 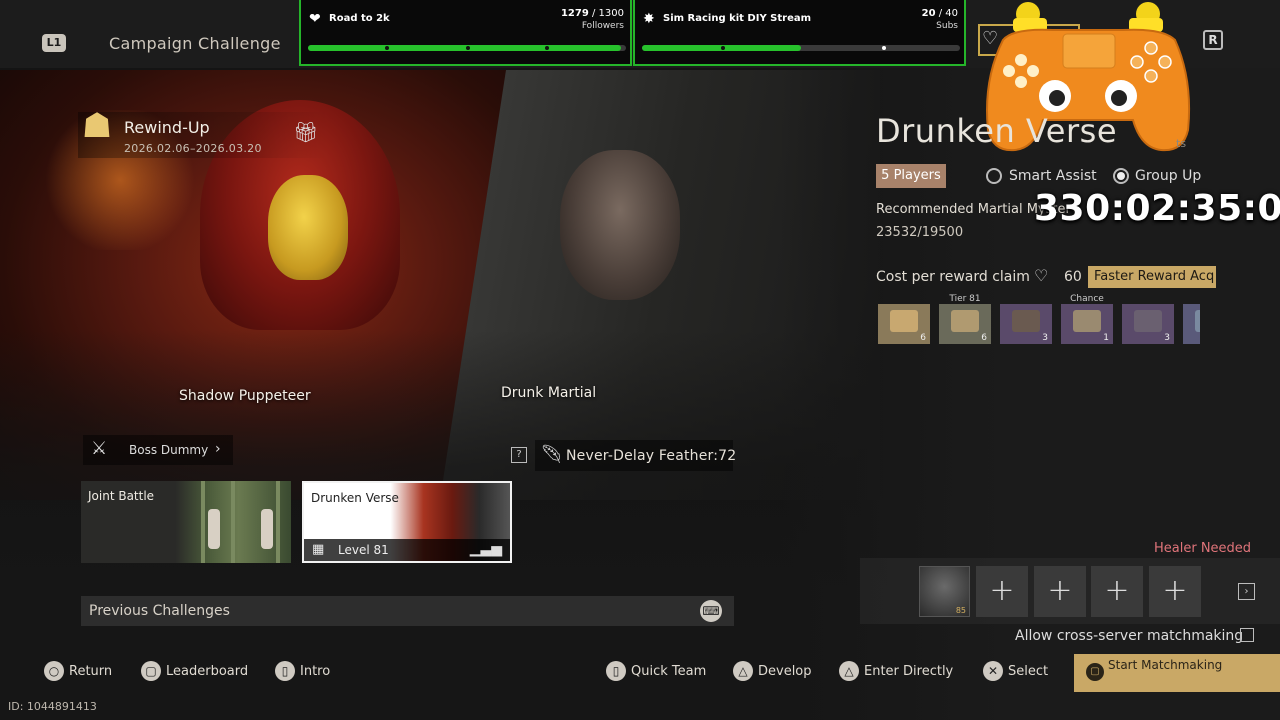 I want to click on hint-label: Quick Team, so click(x=669, y=671).